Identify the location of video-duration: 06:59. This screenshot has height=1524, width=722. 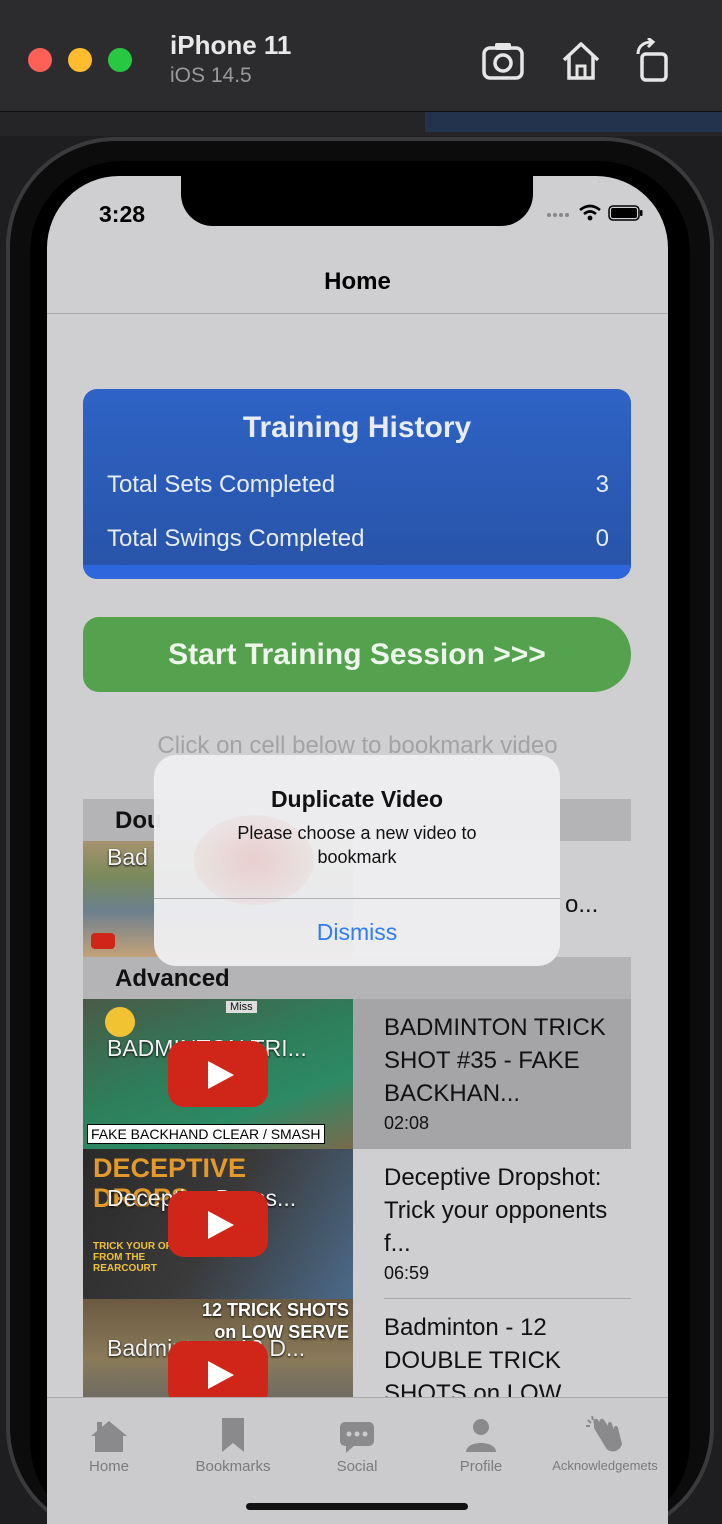
(407, 1273).